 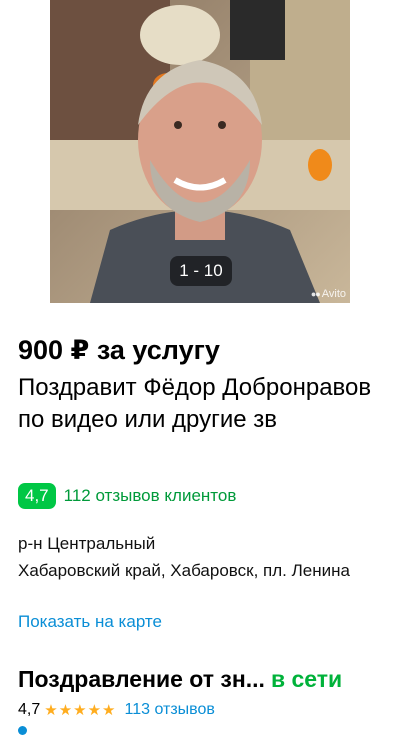 I want to click on seller-header: Поздравление от зн... в сети, so click(x=203, y=679).